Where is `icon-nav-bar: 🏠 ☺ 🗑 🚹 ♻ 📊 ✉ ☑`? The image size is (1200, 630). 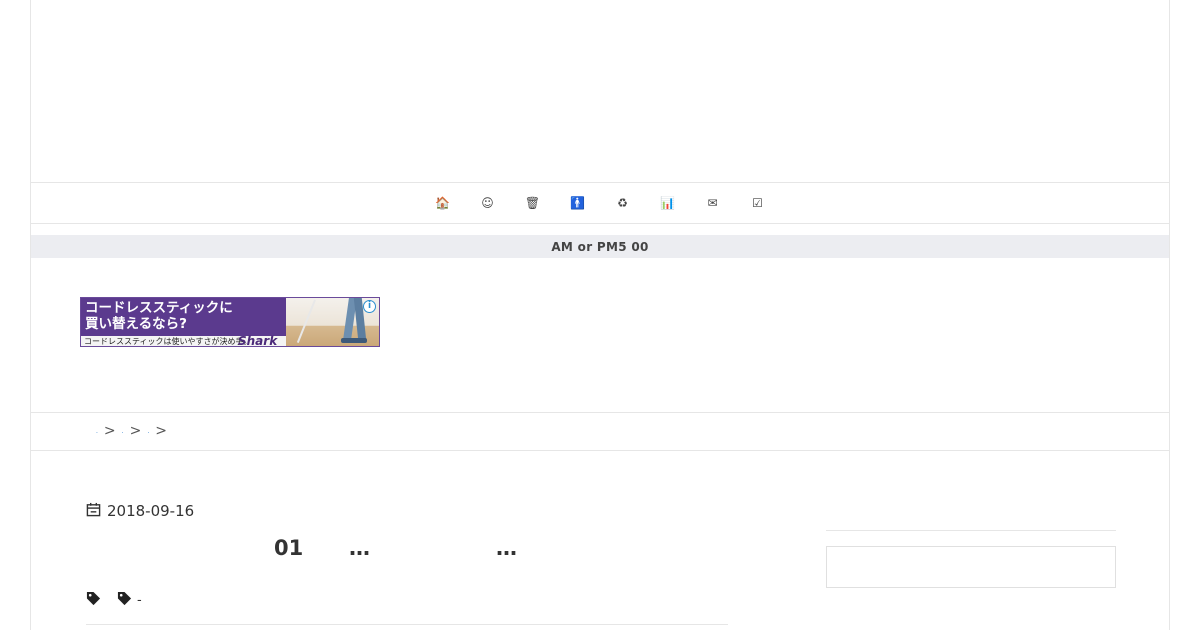
icon-nav-bar: 🏠 ☺ 🗑 🚹 ♻ 📊 ✉ ☑ is located at coordinates (600, 203).